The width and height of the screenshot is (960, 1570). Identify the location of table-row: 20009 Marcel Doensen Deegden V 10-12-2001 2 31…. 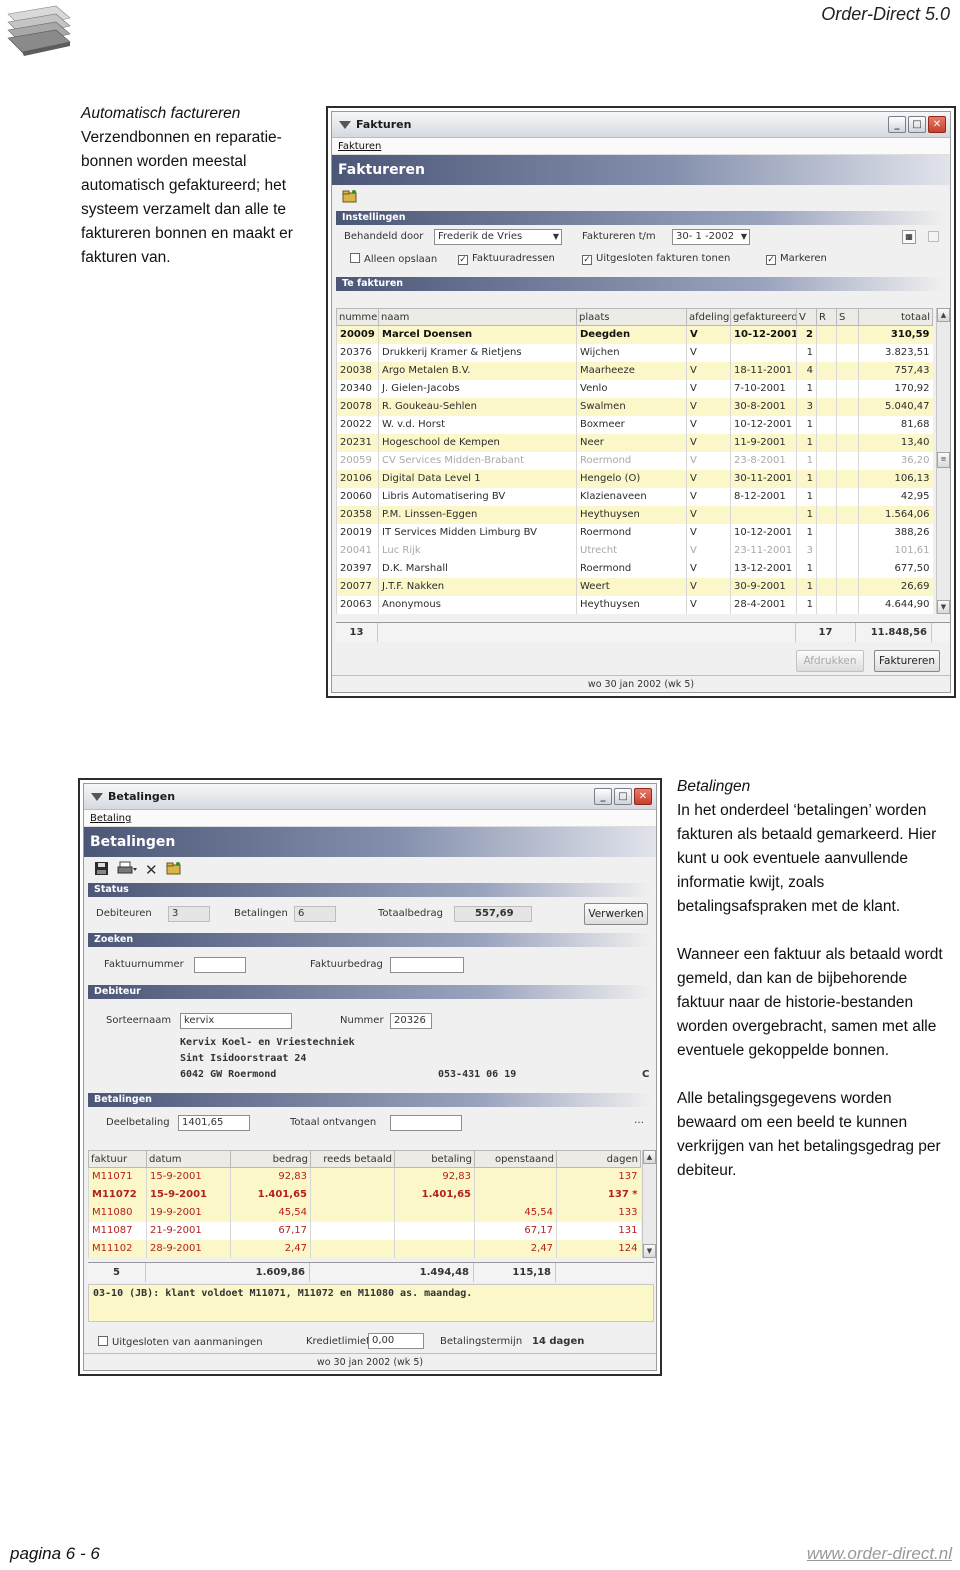
(634, 334).